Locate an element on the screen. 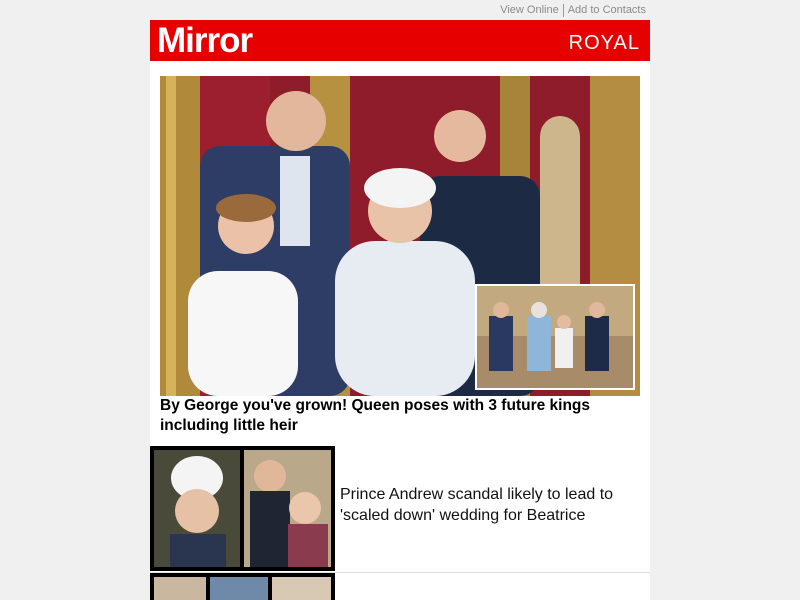 Image resolution: width=800 pixels, height=600 pixels. inset-photo is located at coordinates (555, 337).